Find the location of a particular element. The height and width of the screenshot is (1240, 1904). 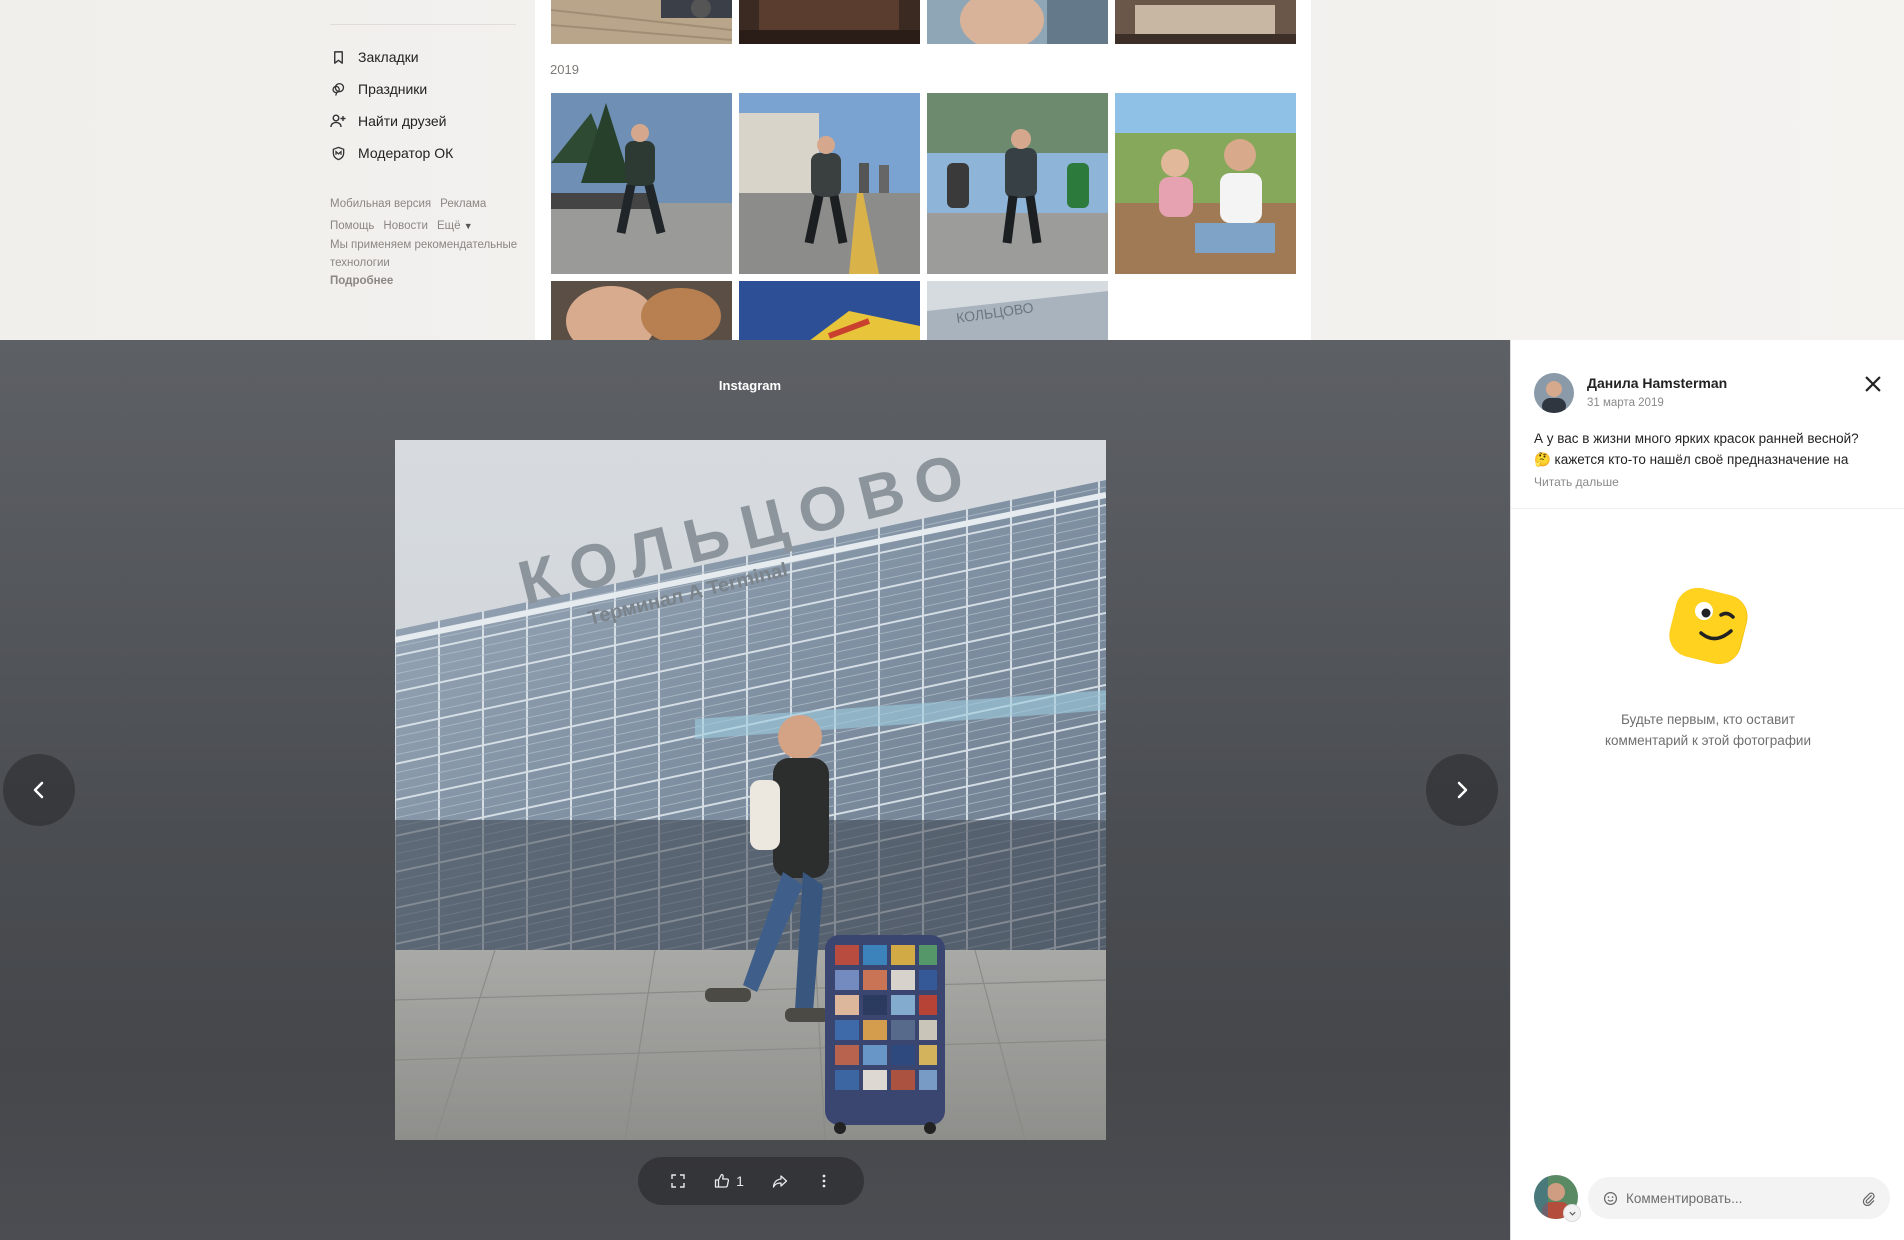

bookmark-icon is located at coordinates (338, 57).